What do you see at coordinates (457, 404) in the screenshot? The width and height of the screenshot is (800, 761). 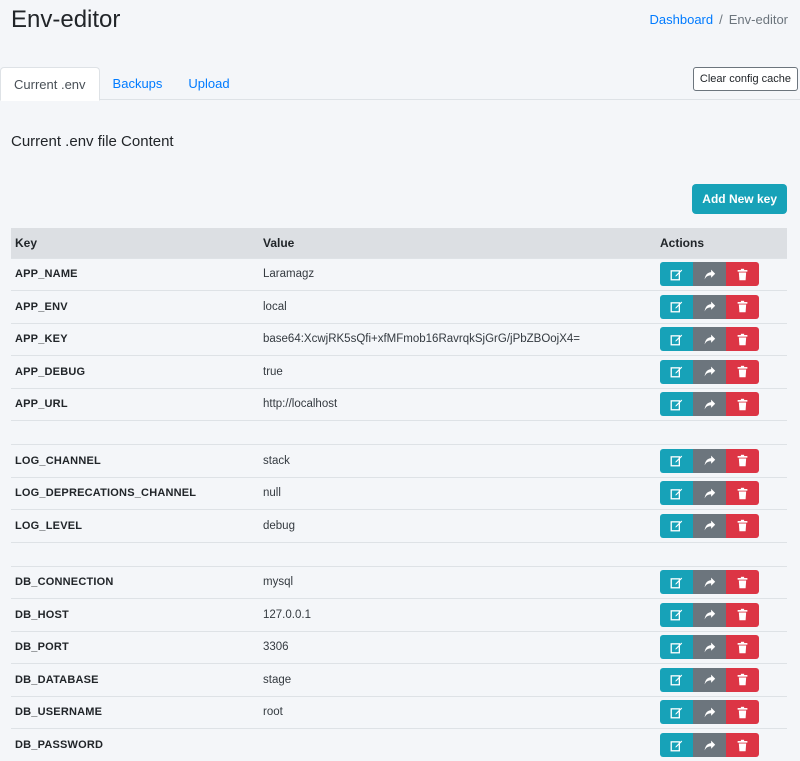 I see `env-value: http://localhost` at bounding box center [457, 404].